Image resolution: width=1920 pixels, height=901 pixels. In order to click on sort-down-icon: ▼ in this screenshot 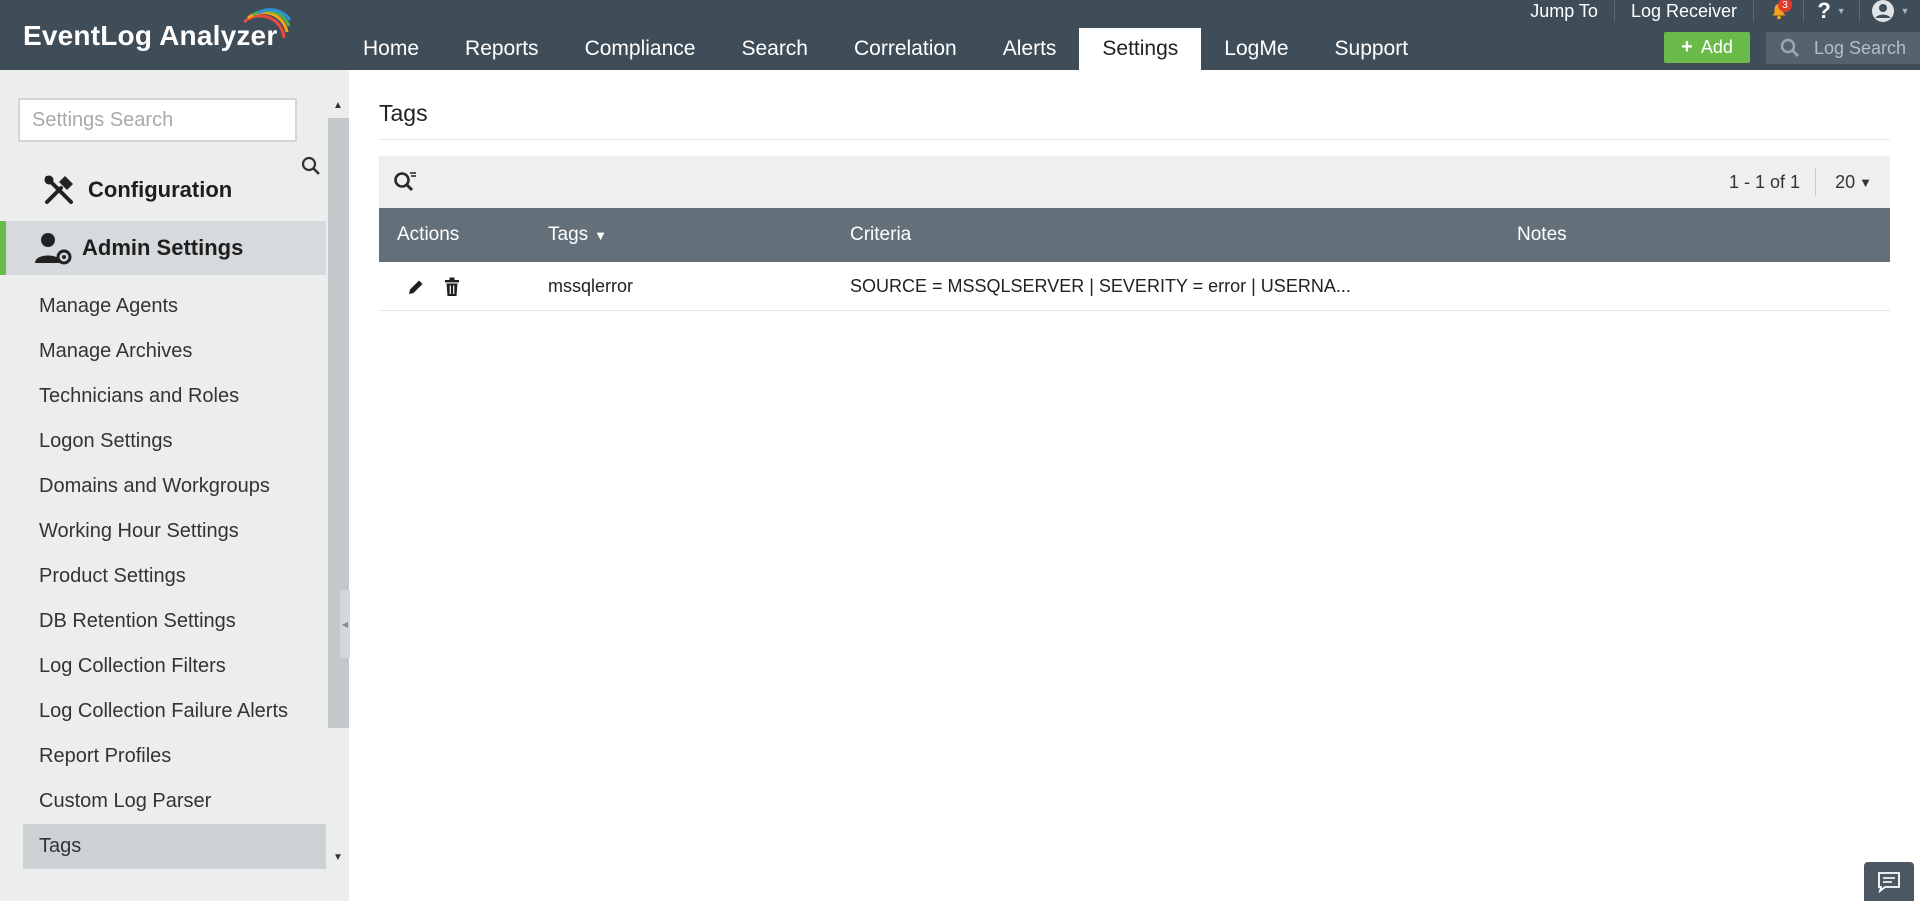, I will do `click(601, 235)`.